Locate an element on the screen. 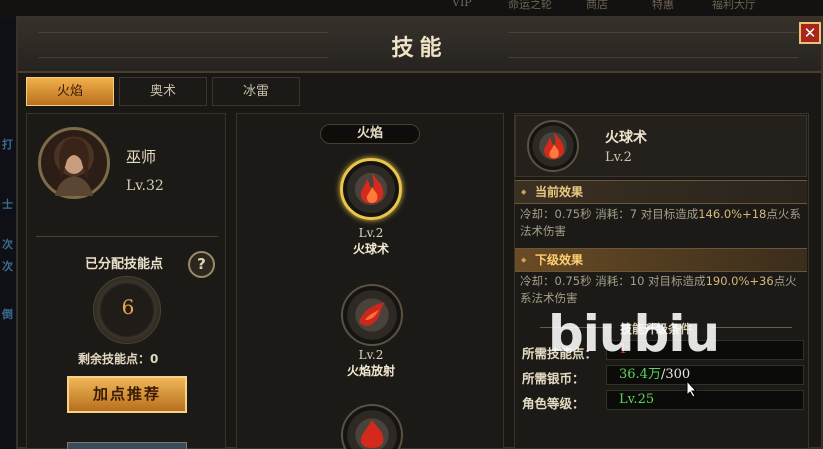  flame-wave-icon is located at coordinates (372, 314).